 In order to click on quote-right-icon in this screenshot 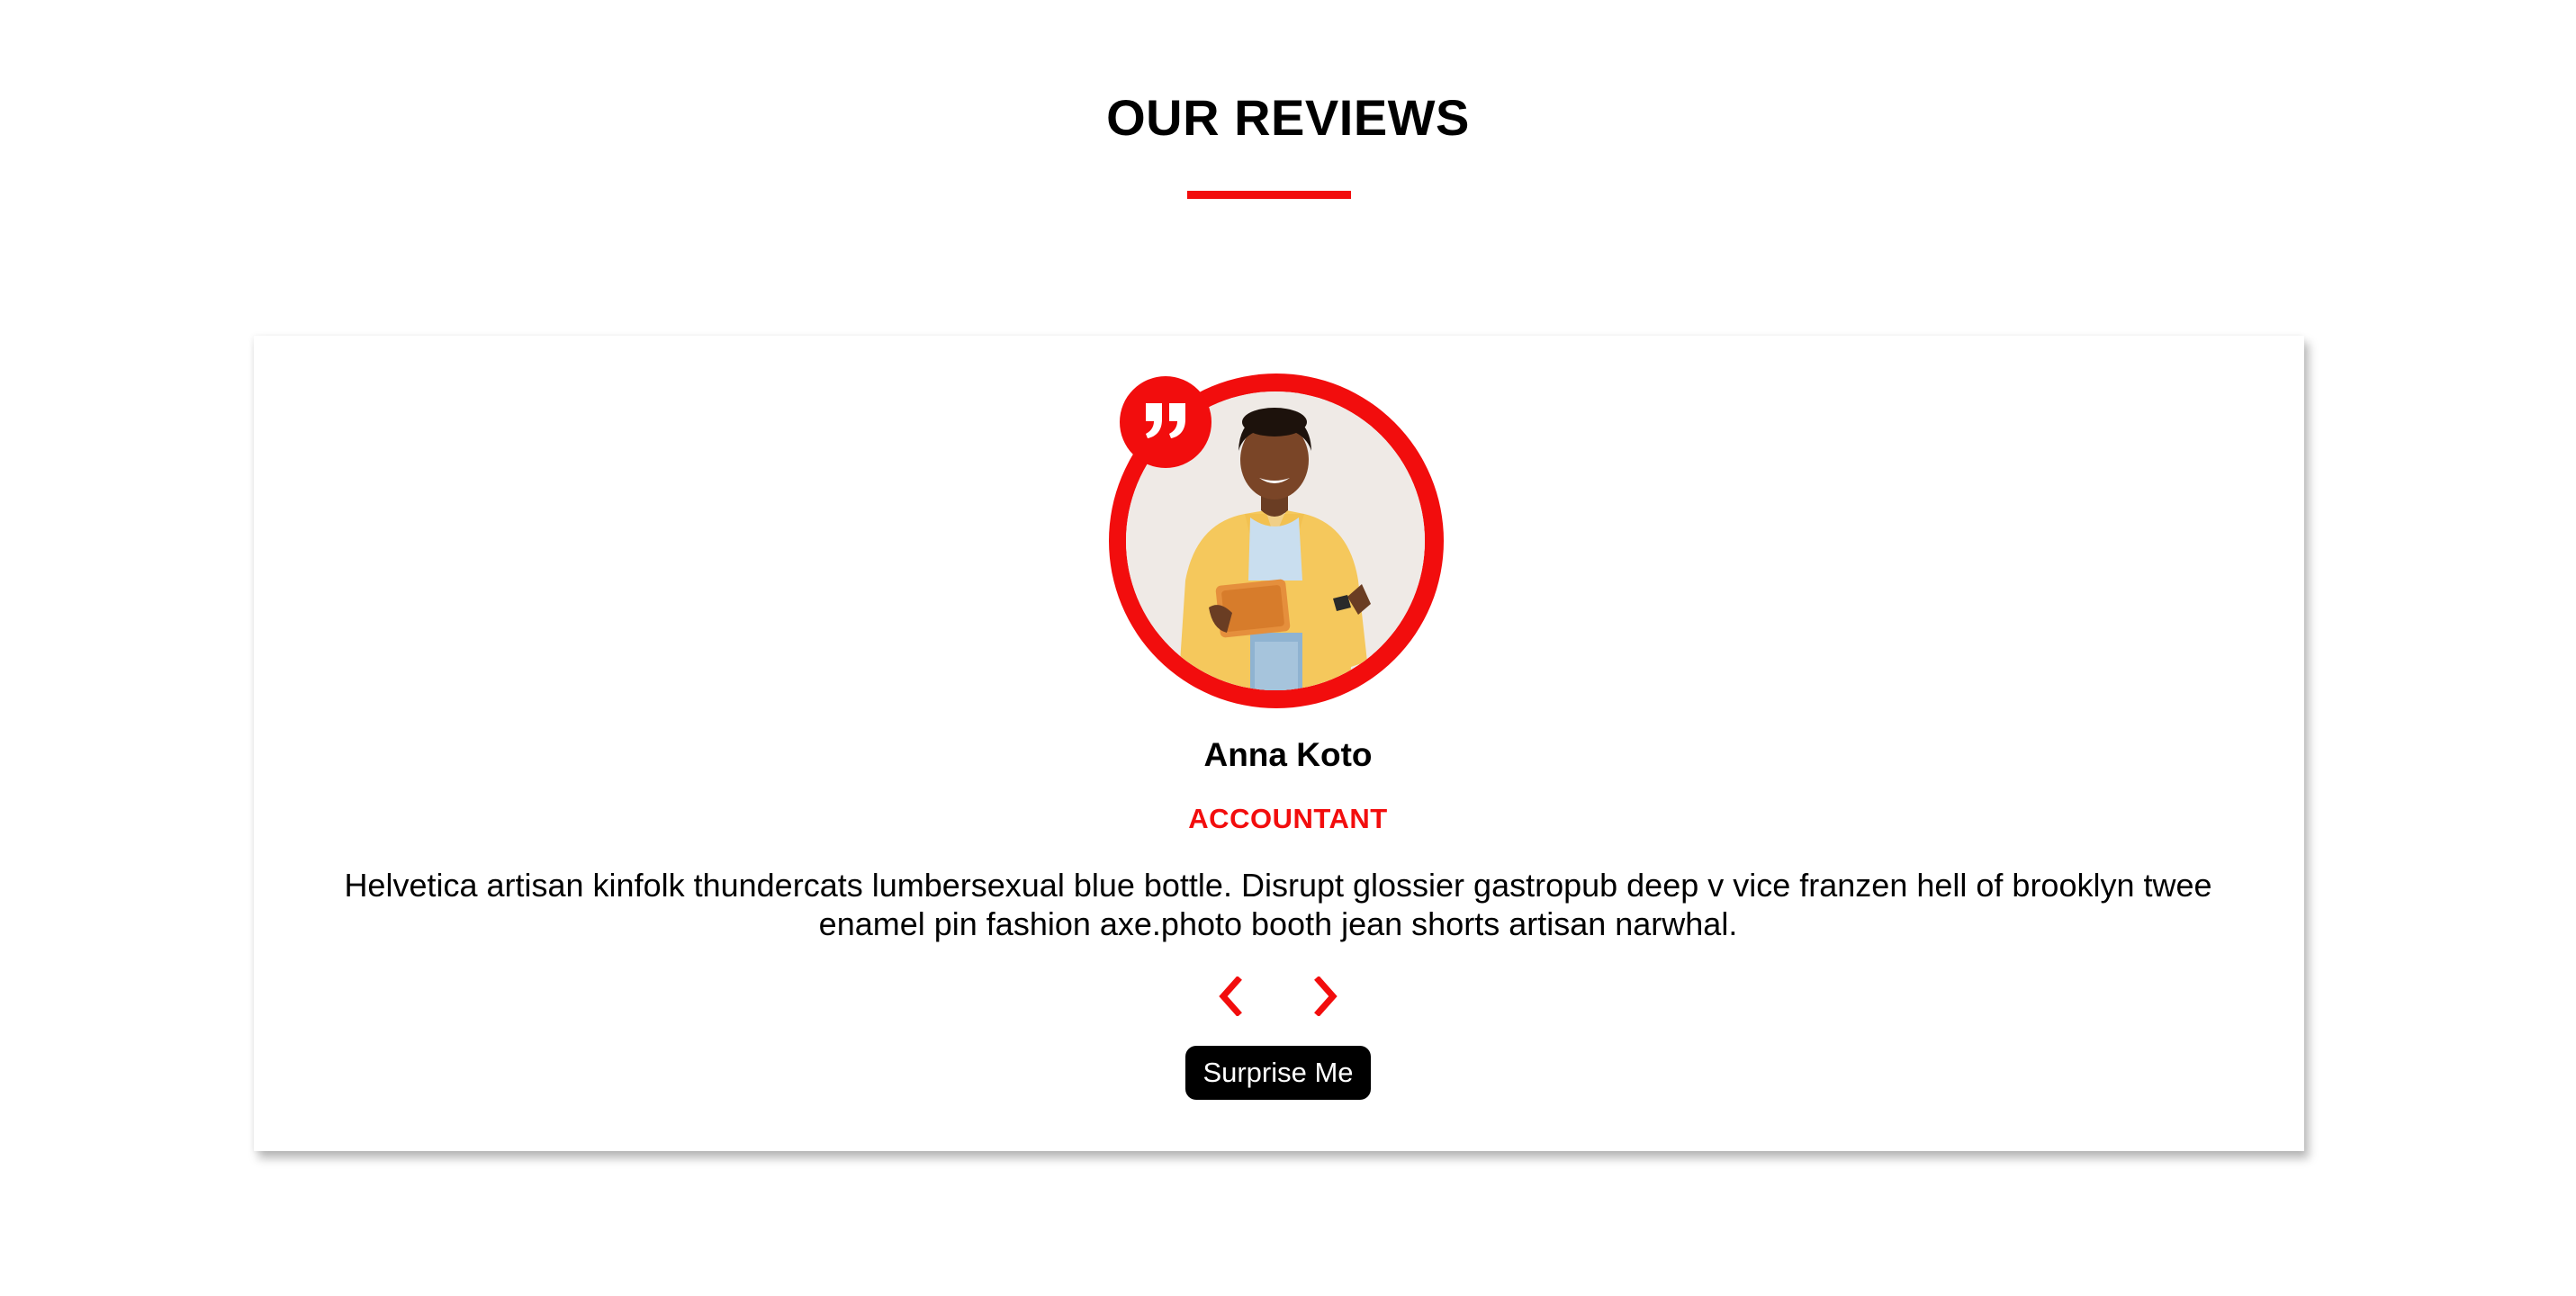, I will do `click(1165, 422)`.